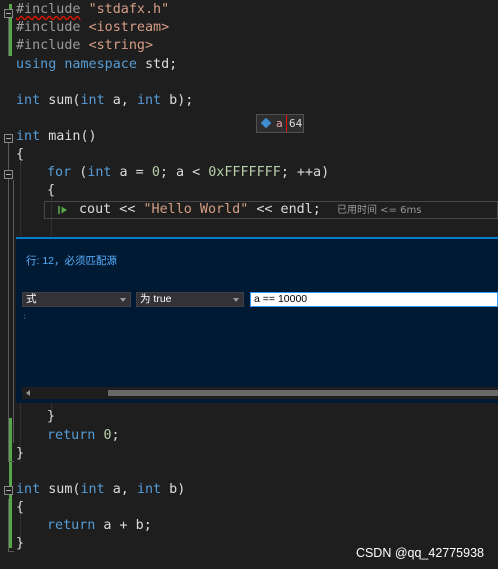 This screenshot has width=498, height=569. I want to click on code-line-8: int main(), so click(56, 137).